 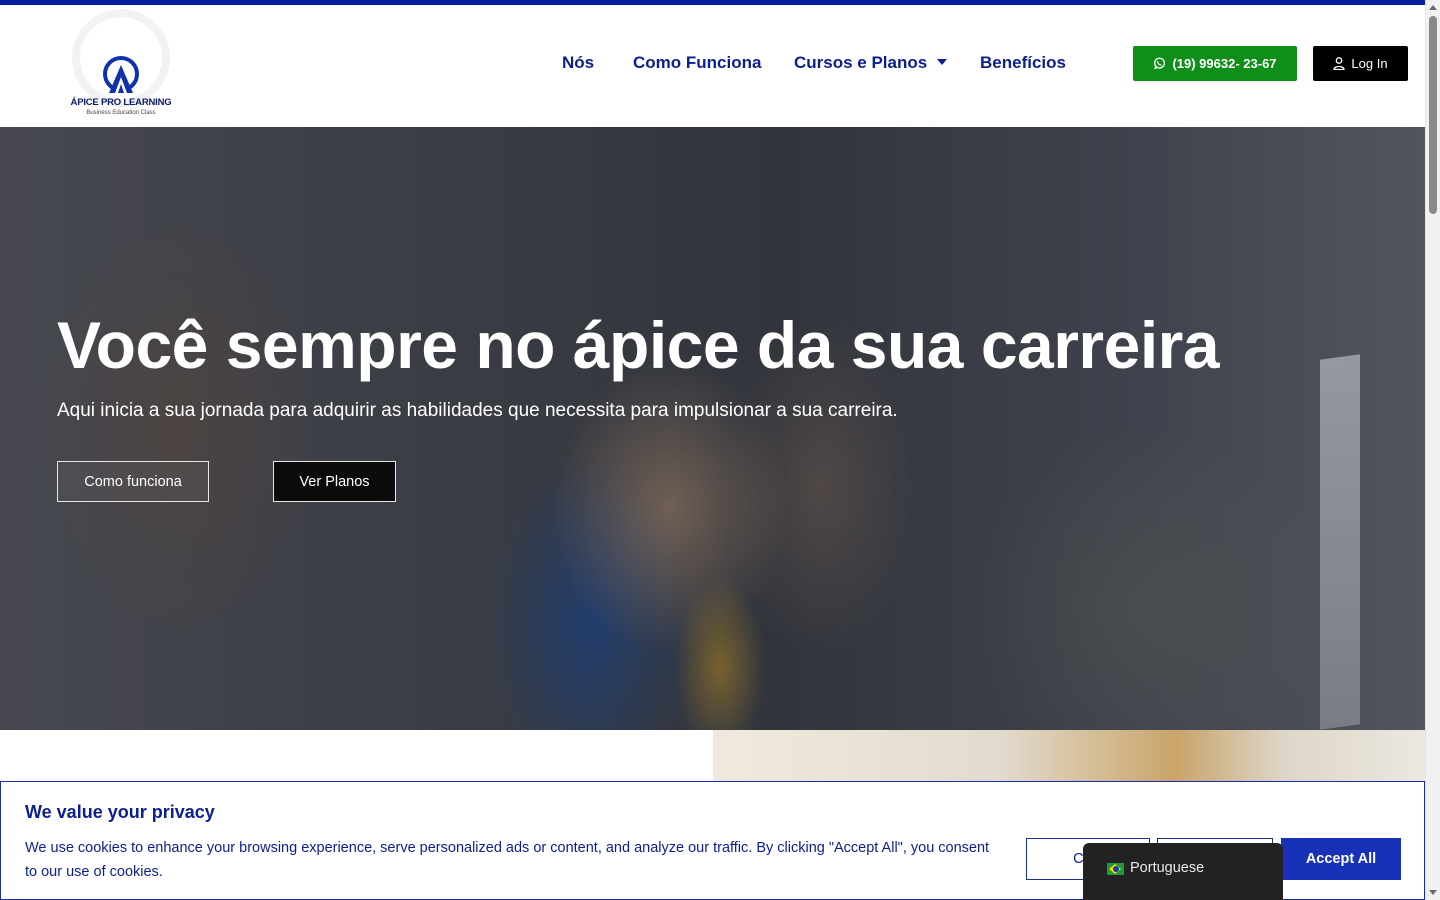 I want to click on language-switcher: Portuguese, so click(x=1183, y=871).